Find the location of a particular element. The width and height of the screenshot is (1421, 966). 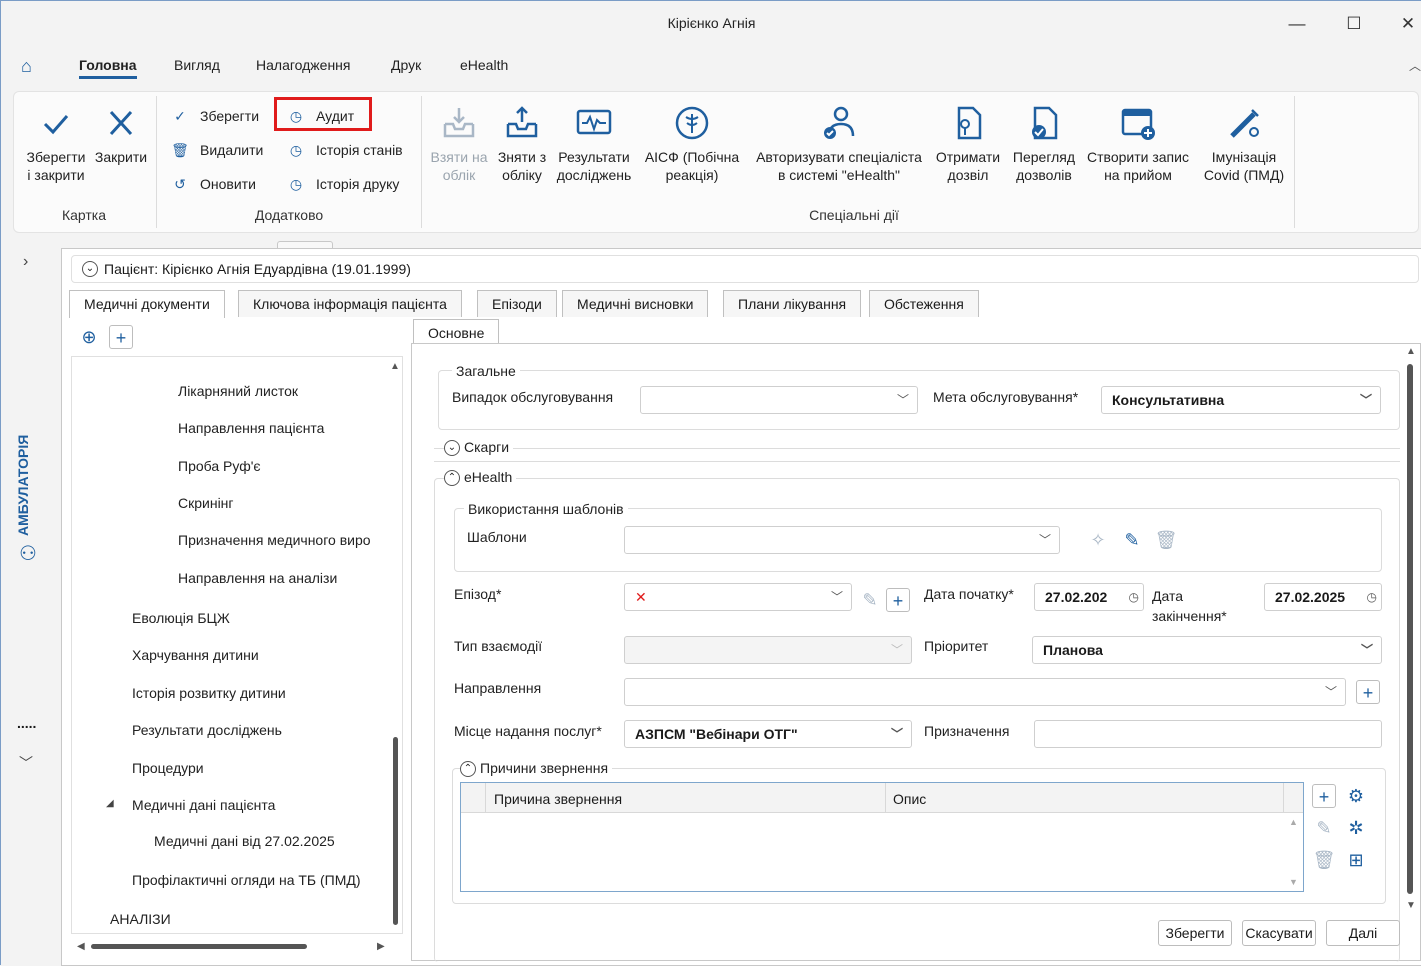

tree-item: Процедури is located at coordinates (168, 768).